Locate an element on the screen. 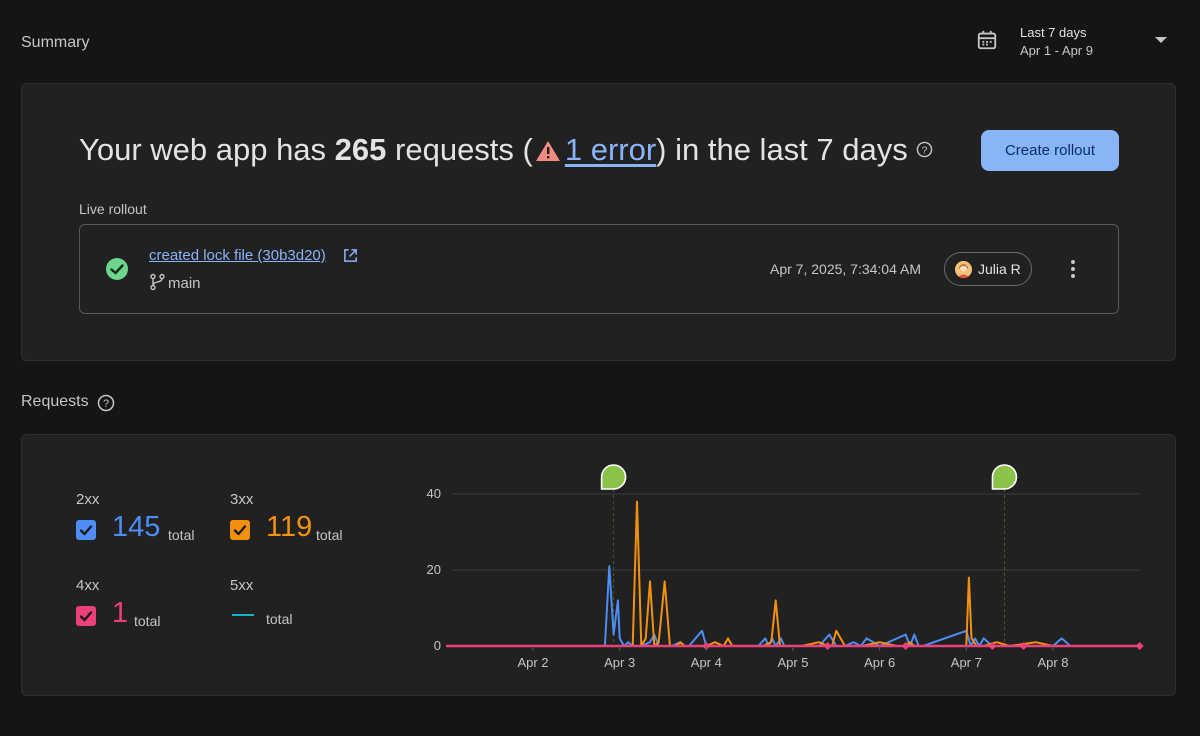 The image size is (1200, 736). x-tick-label: Apr 8 is located at coordinates (1052, 662).